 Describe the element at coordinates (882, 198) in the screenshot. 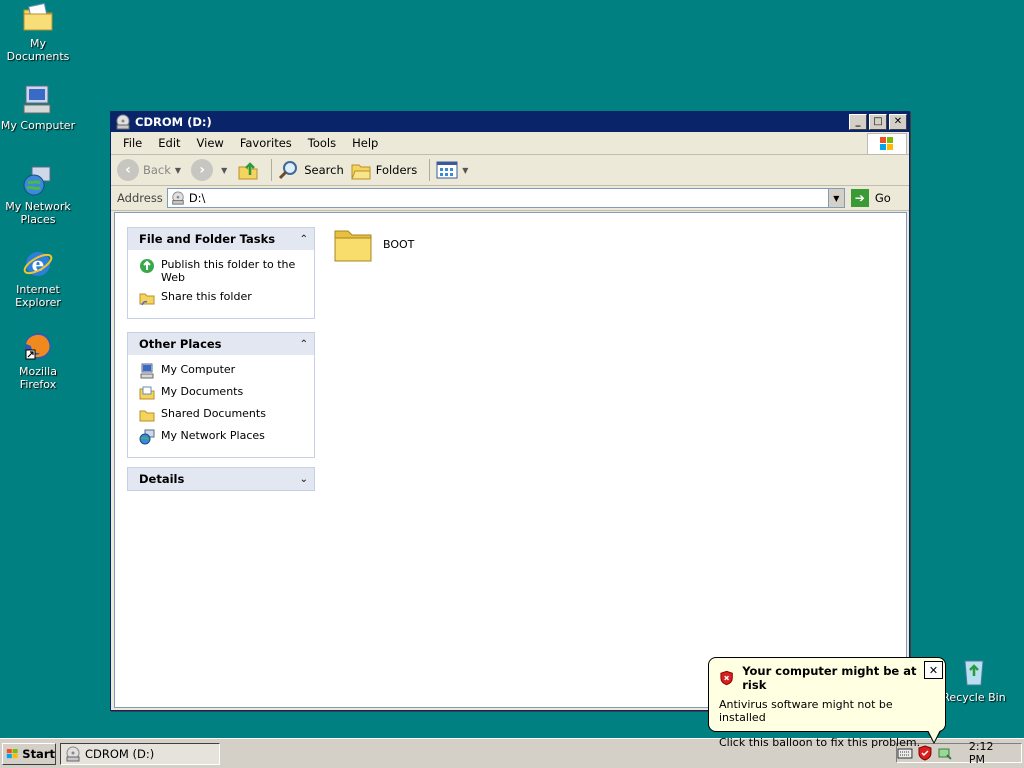

I see `go-label: Go` at that location.